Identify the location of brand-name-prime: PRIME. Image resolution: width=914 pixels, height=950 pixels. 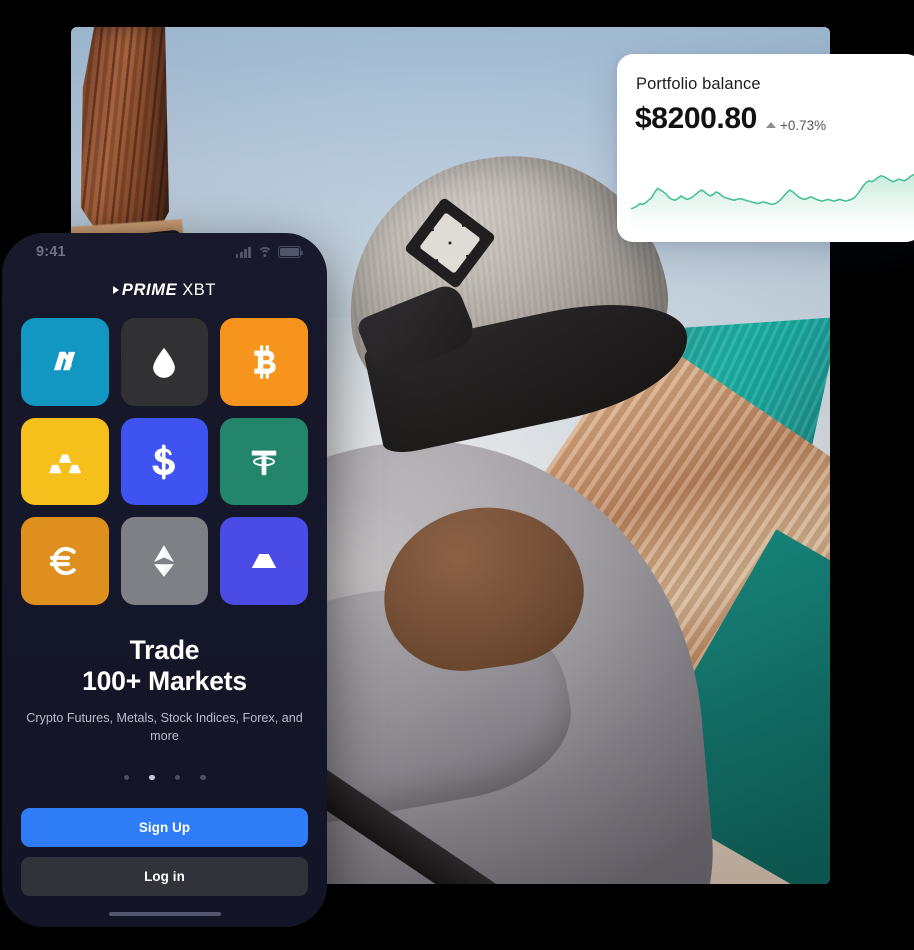
(149, 290).